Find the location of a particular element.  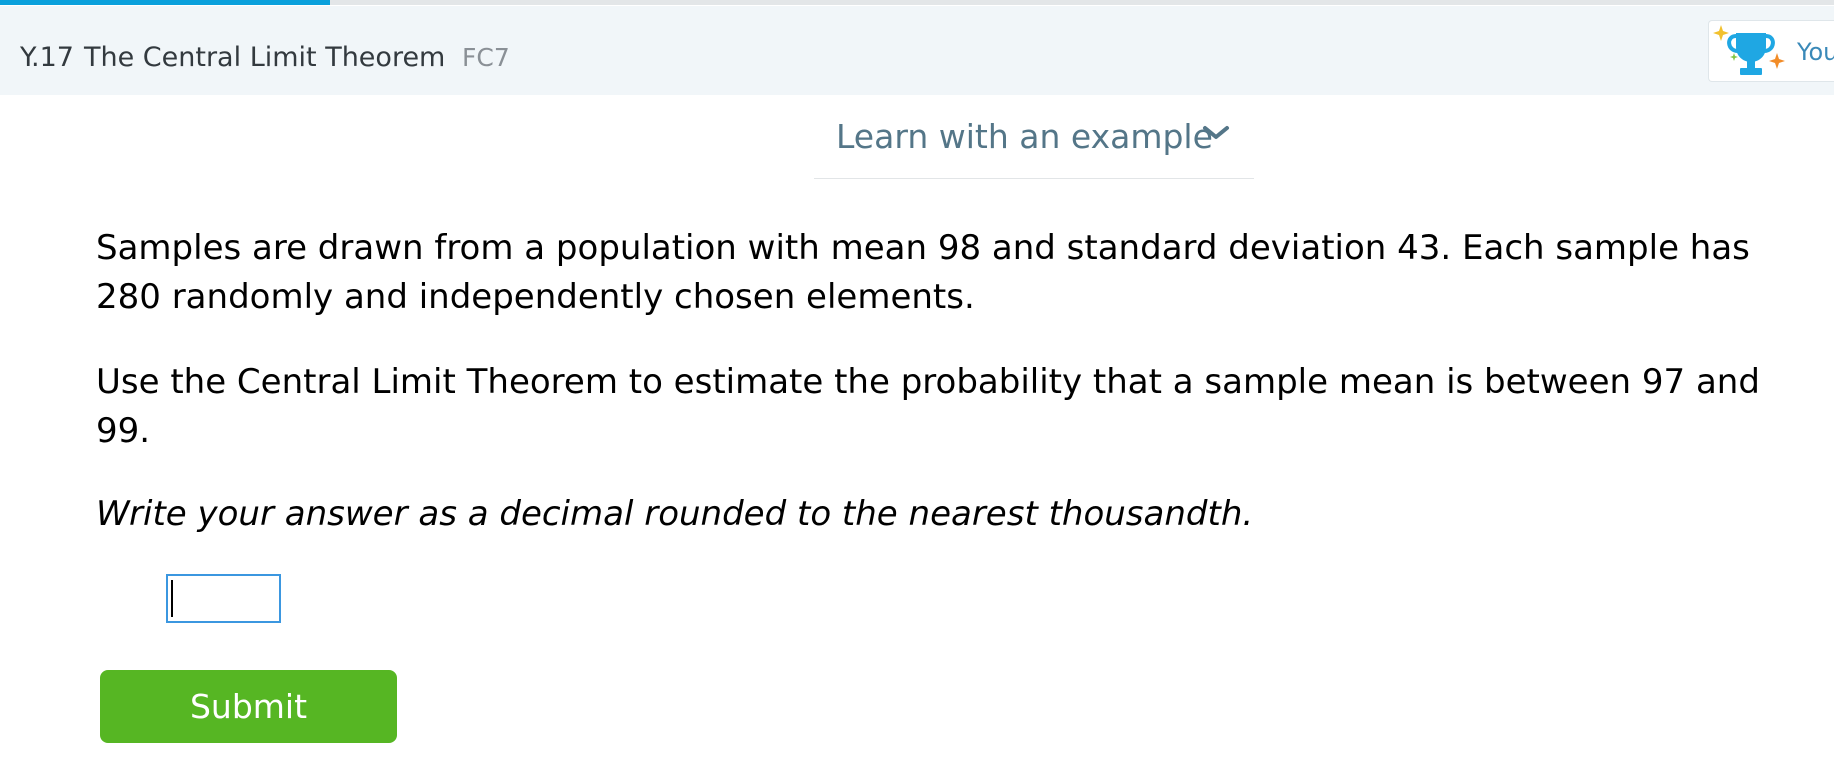

text-cursor is located at coordinates (172, 598).